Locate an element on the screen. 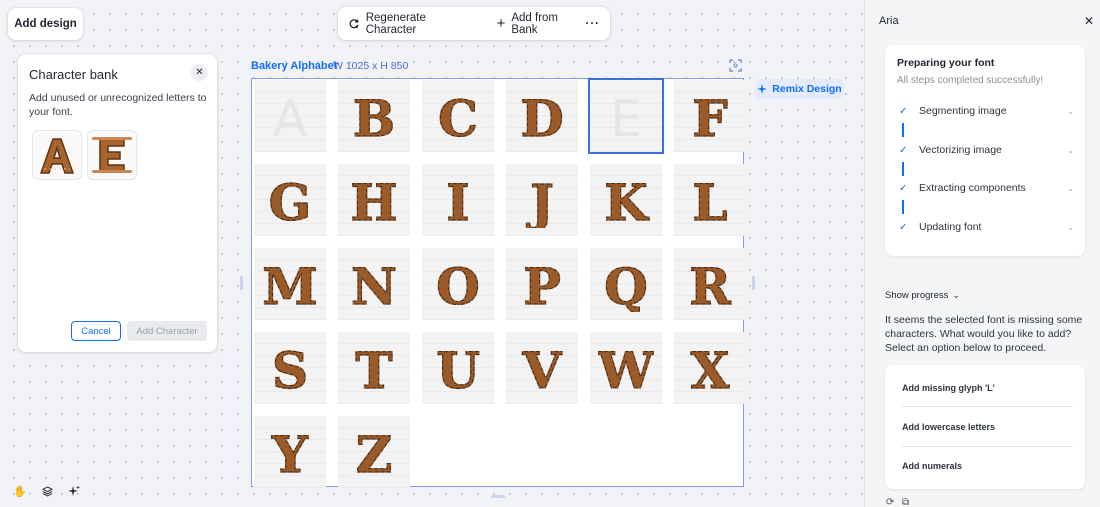  canvas-resize-handle-right is located at coordinates (753, 283).